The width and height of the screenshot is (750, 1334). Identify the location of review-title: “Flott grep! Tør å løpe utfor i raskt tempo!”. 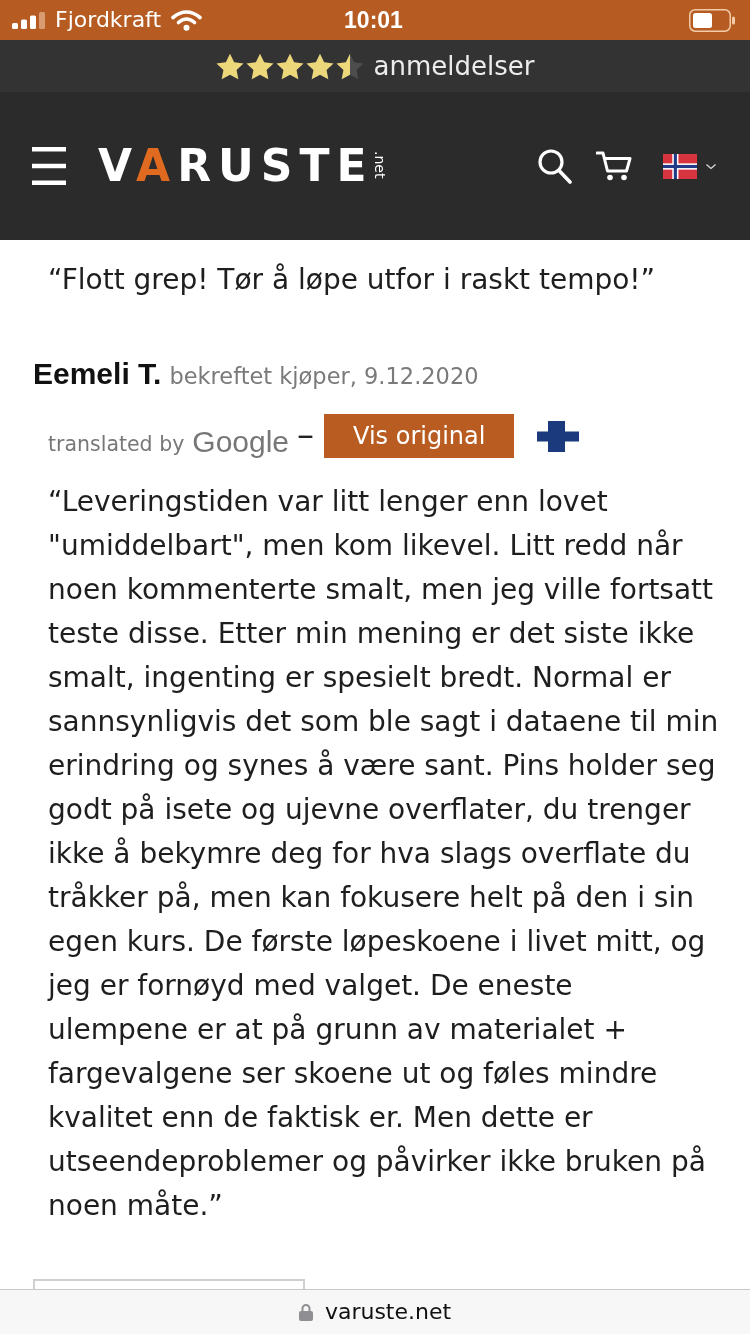
(352, 280).